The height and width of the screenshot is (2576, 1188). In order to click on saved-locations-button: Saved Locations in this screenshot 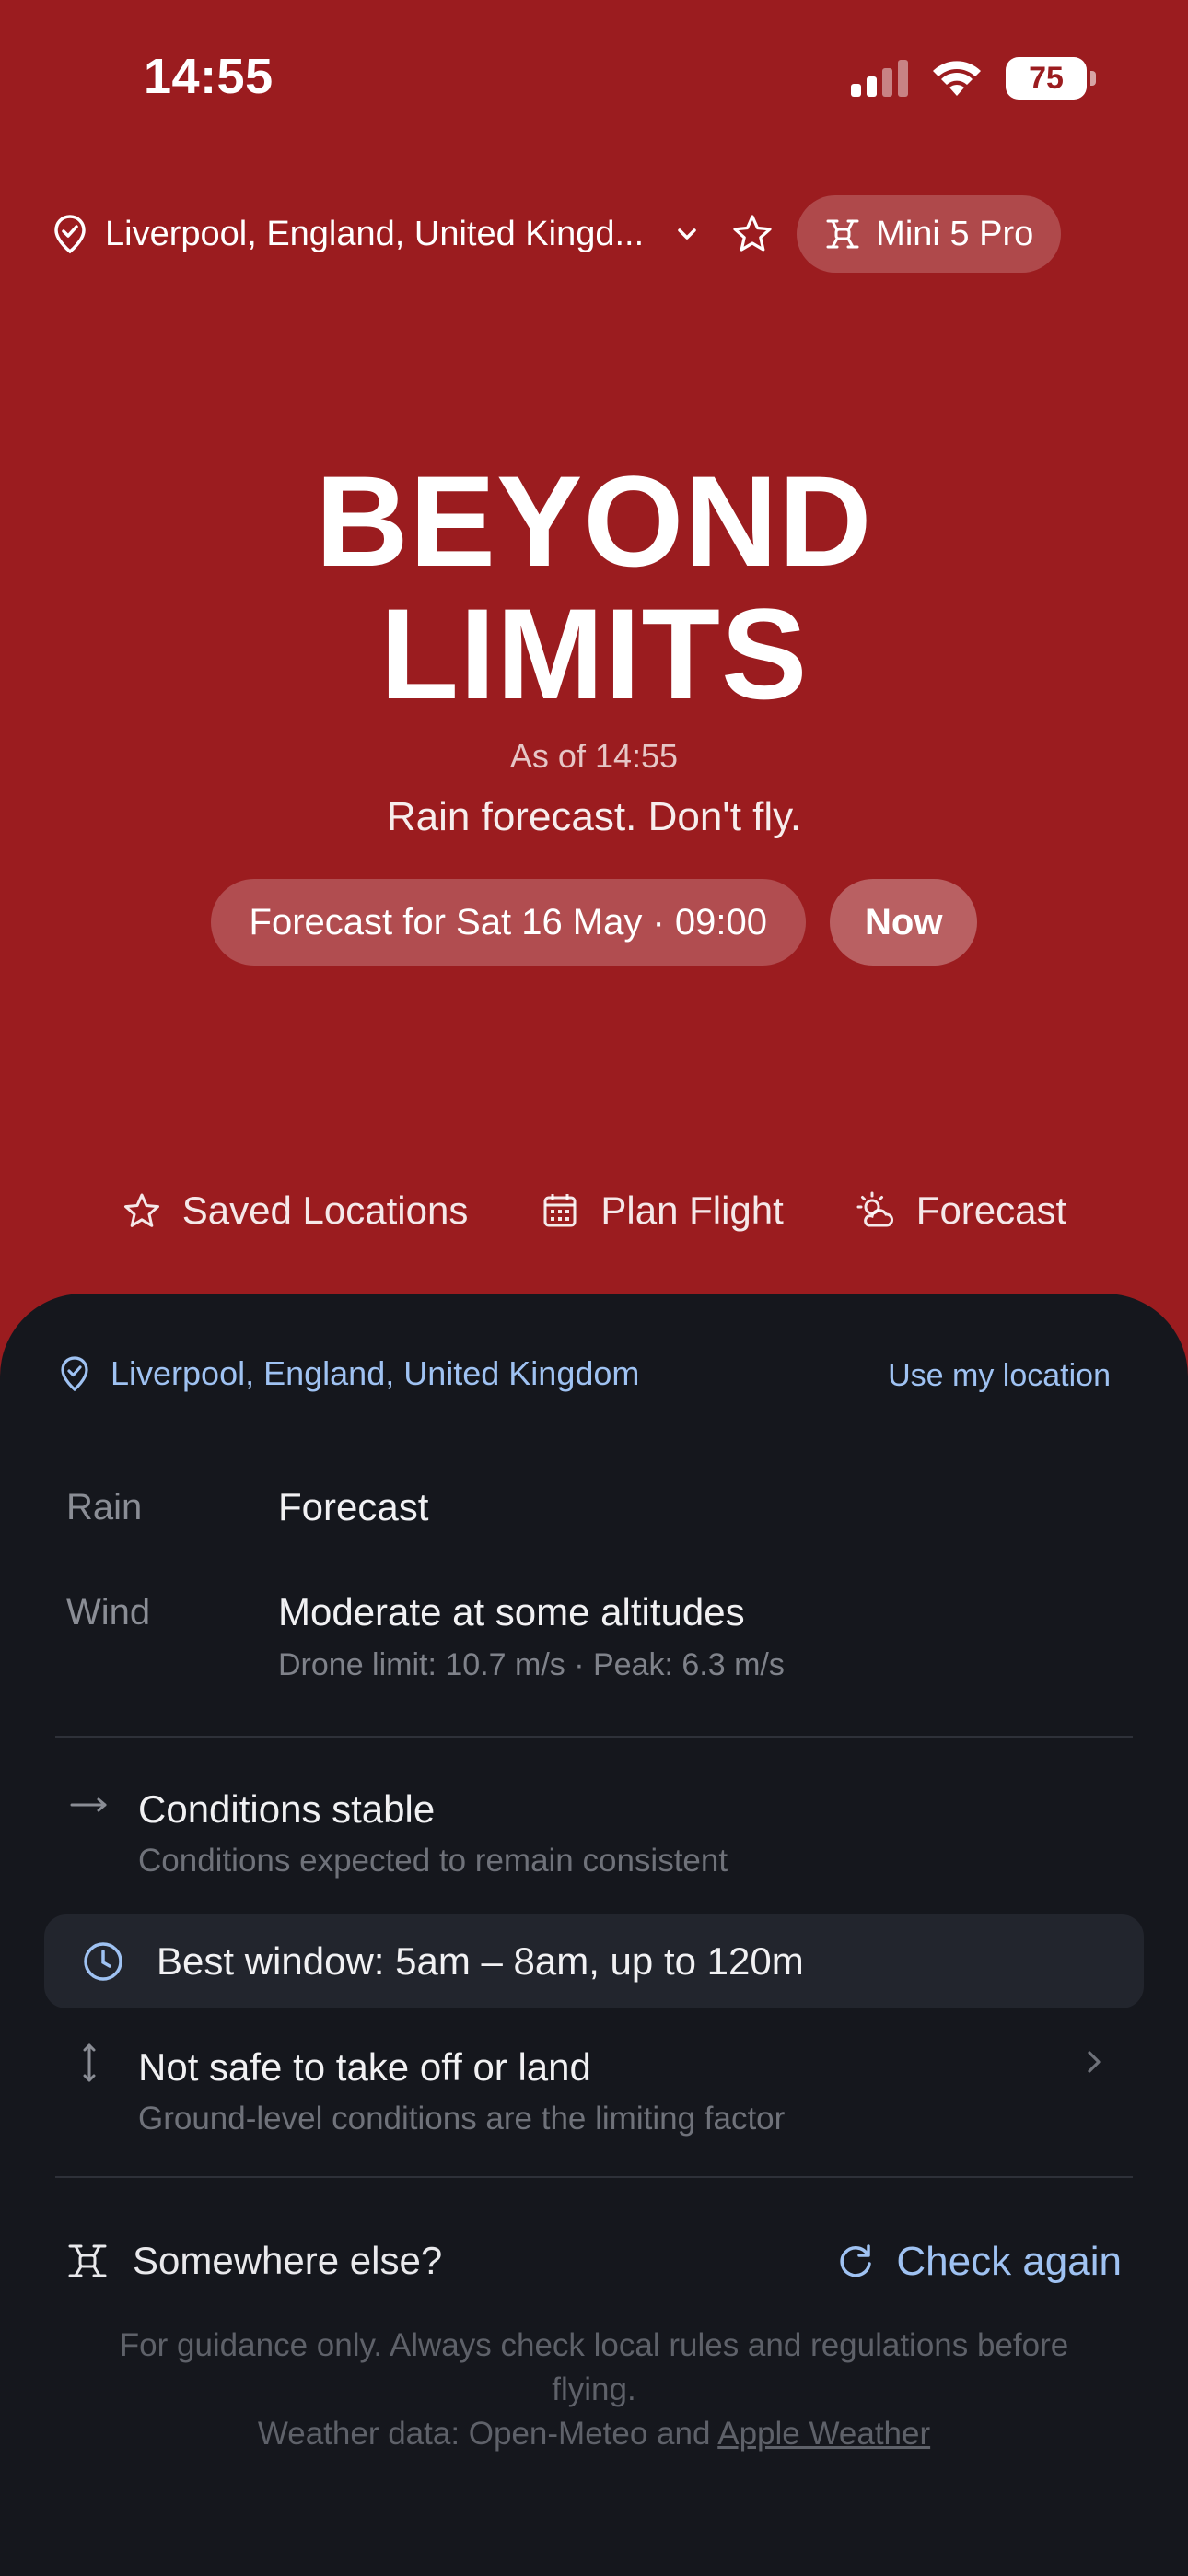, I will do `click(295, 1210)`.